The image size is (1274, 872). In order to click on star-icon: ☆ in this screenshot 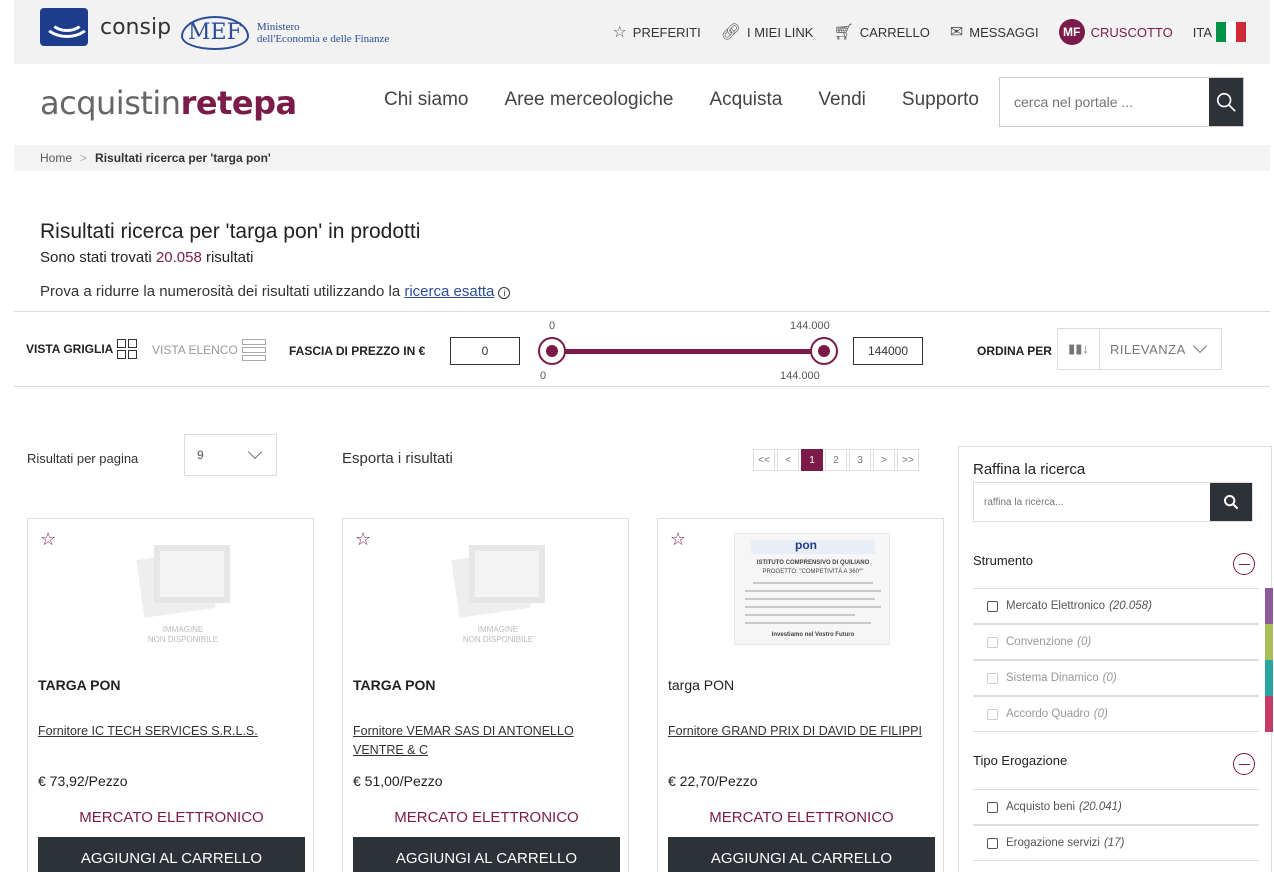, I will do `click(619, 32)`.